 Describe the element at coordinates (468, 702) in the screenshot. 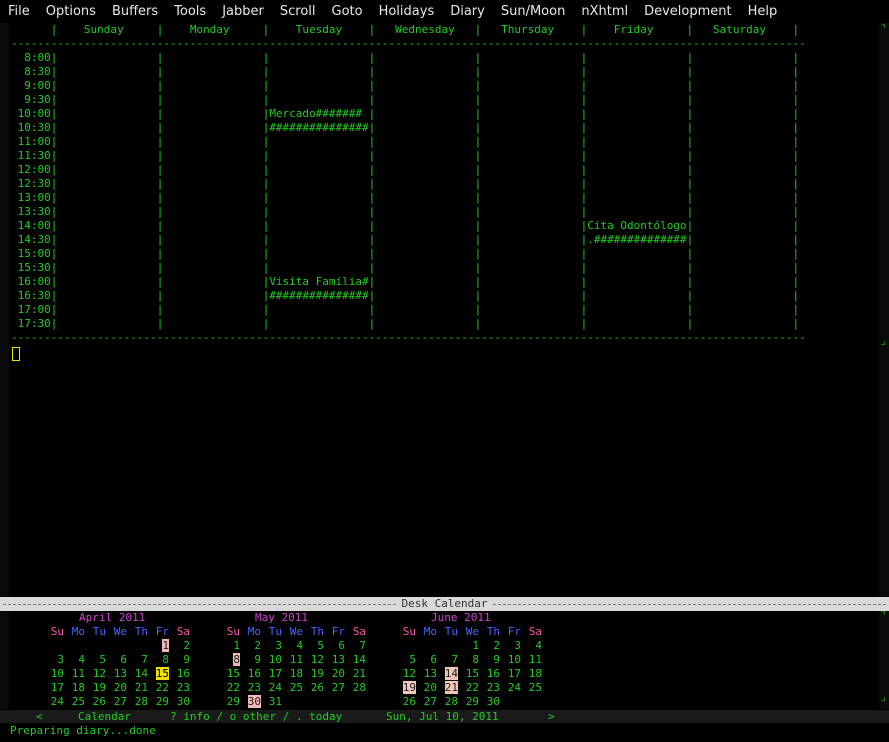

I see `calendar-day: 29` at that location.